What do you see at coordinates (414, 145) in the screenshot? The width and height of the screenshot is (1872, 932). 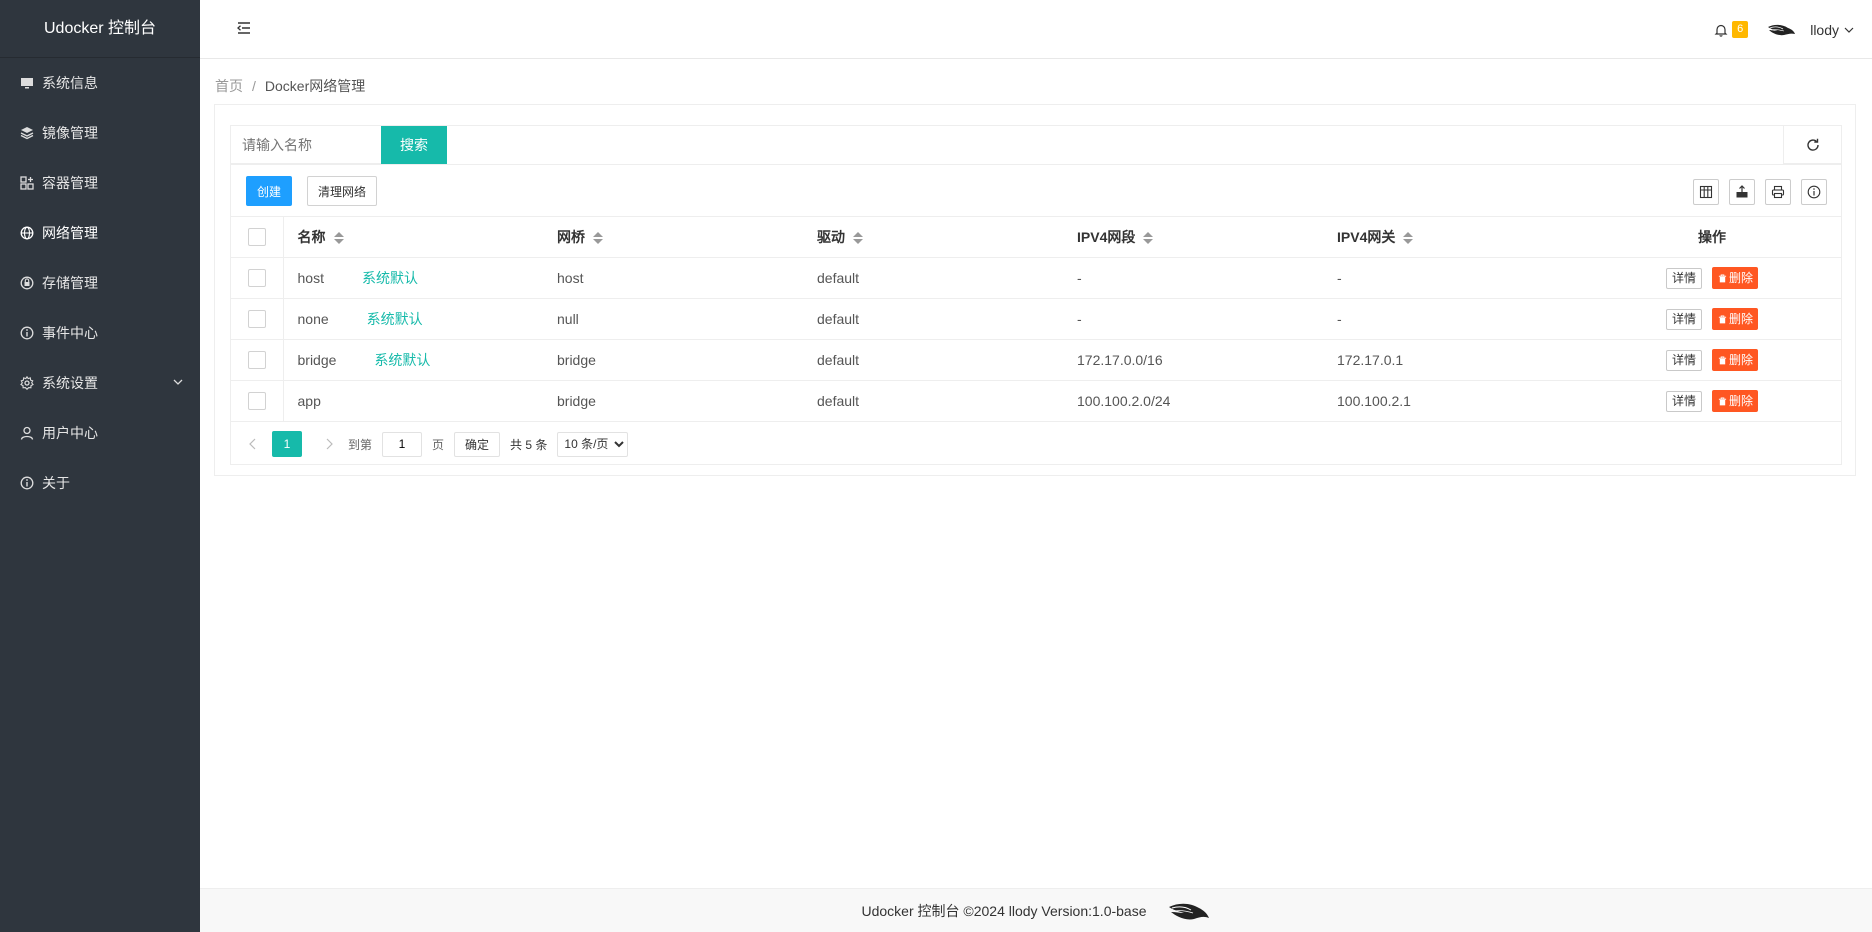 I see `search-button: 搜索` at bounding box center [414, 145].